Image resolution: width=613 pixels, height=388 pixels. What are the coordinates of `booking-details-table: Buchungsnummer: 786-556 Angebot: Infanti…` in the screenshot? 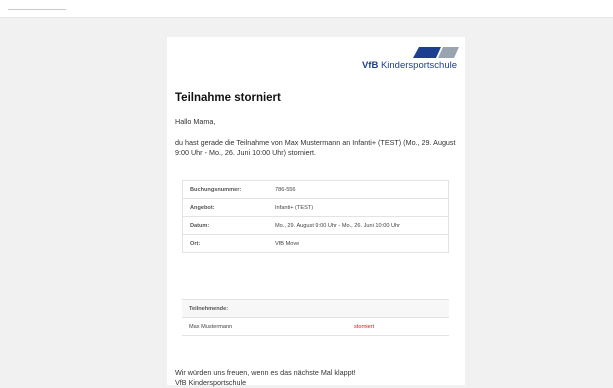 It's located at (315, 216).